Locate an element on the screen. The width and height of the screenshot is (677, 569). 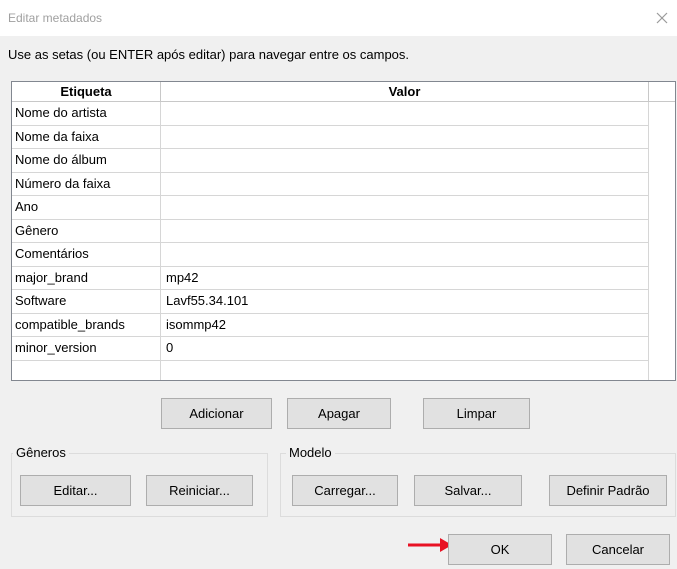
set-default-button: Definir Padrão is located at coordinates (608, 490).